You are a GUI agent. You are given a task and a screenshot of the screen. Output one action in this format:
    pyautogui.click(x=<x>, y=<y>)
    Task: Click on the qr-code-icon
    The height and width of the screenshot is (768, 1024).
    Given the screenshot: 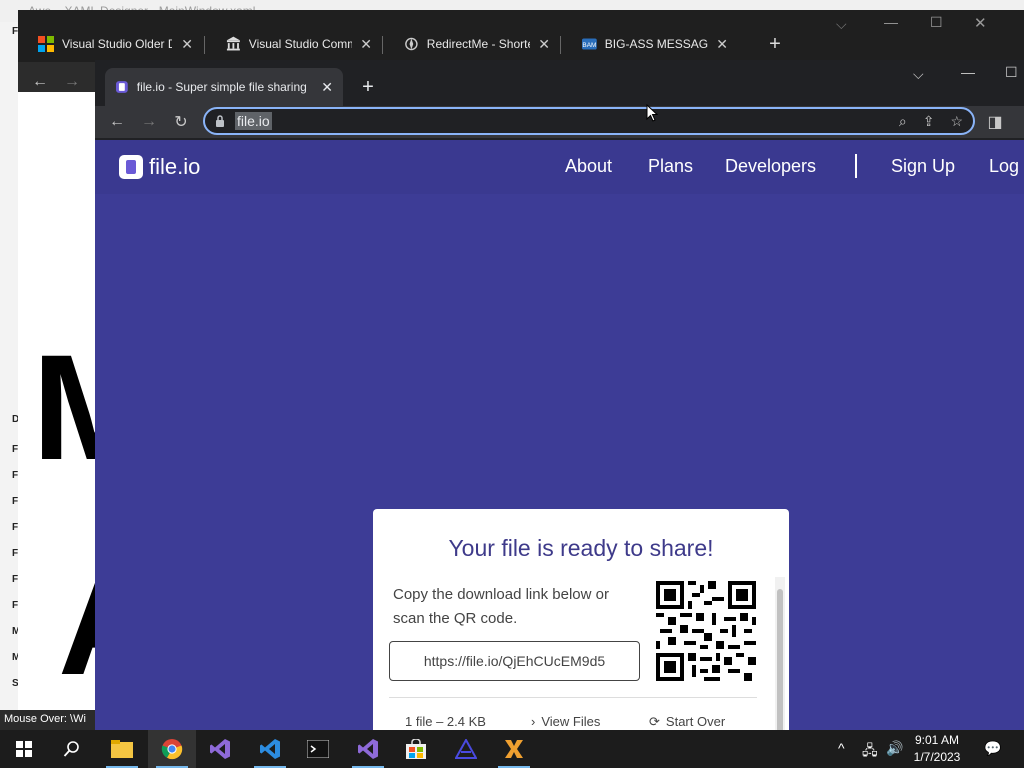 What is the action you would take?
    pyautogui.click(x=706, y=631)
    